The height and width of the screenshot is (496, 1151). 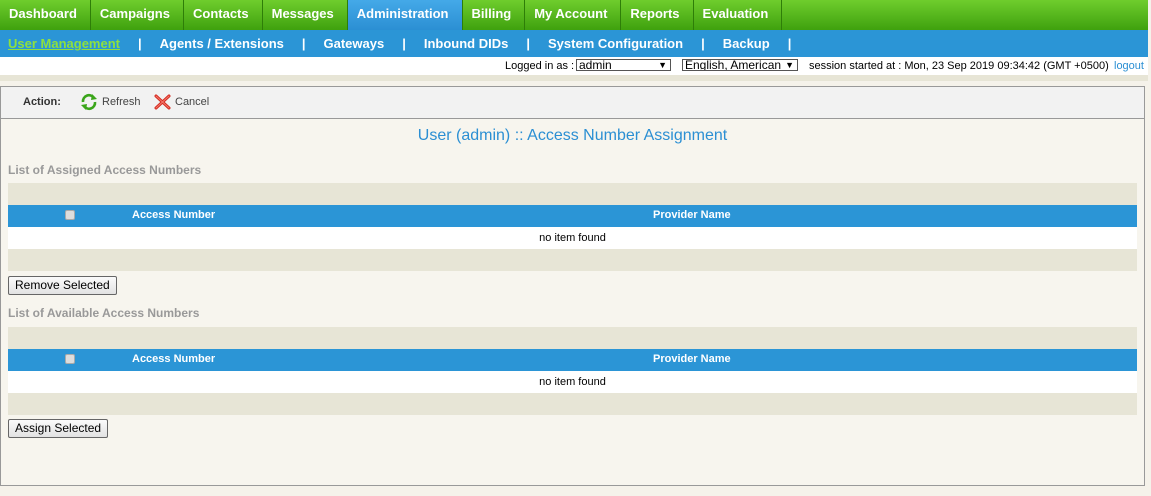 I want to click on tab-campaigns: Campaigns, so click(x=137, y=15).